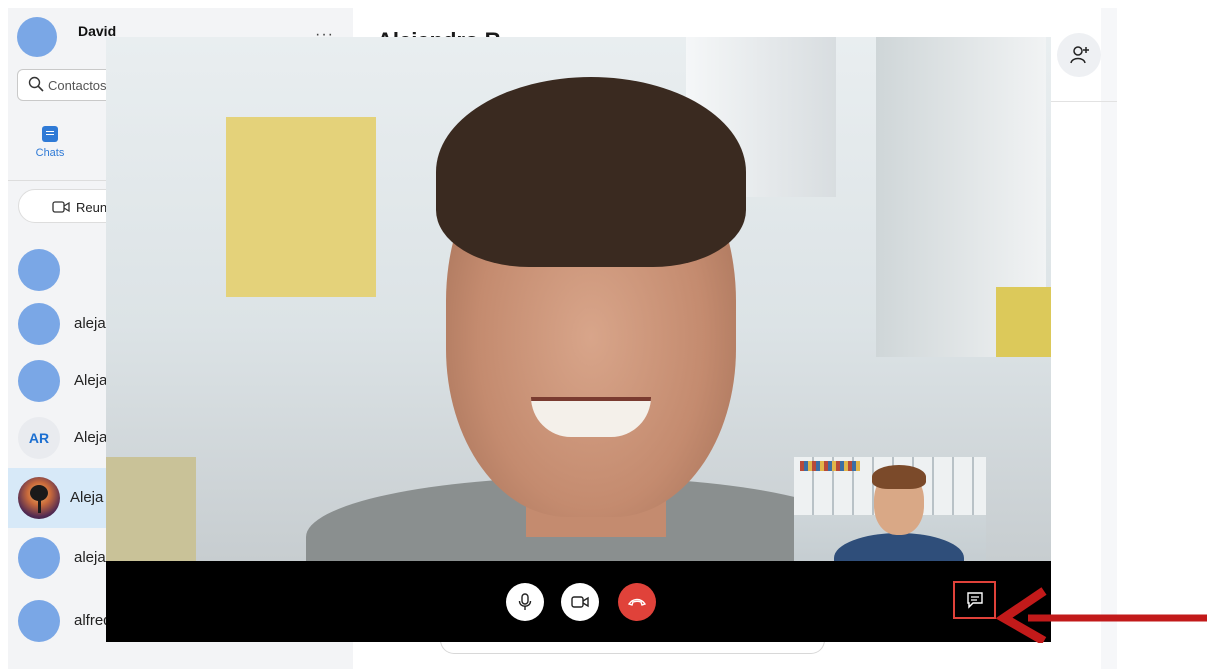  I want to click on tab-chats: Chats, so click(50, 142).